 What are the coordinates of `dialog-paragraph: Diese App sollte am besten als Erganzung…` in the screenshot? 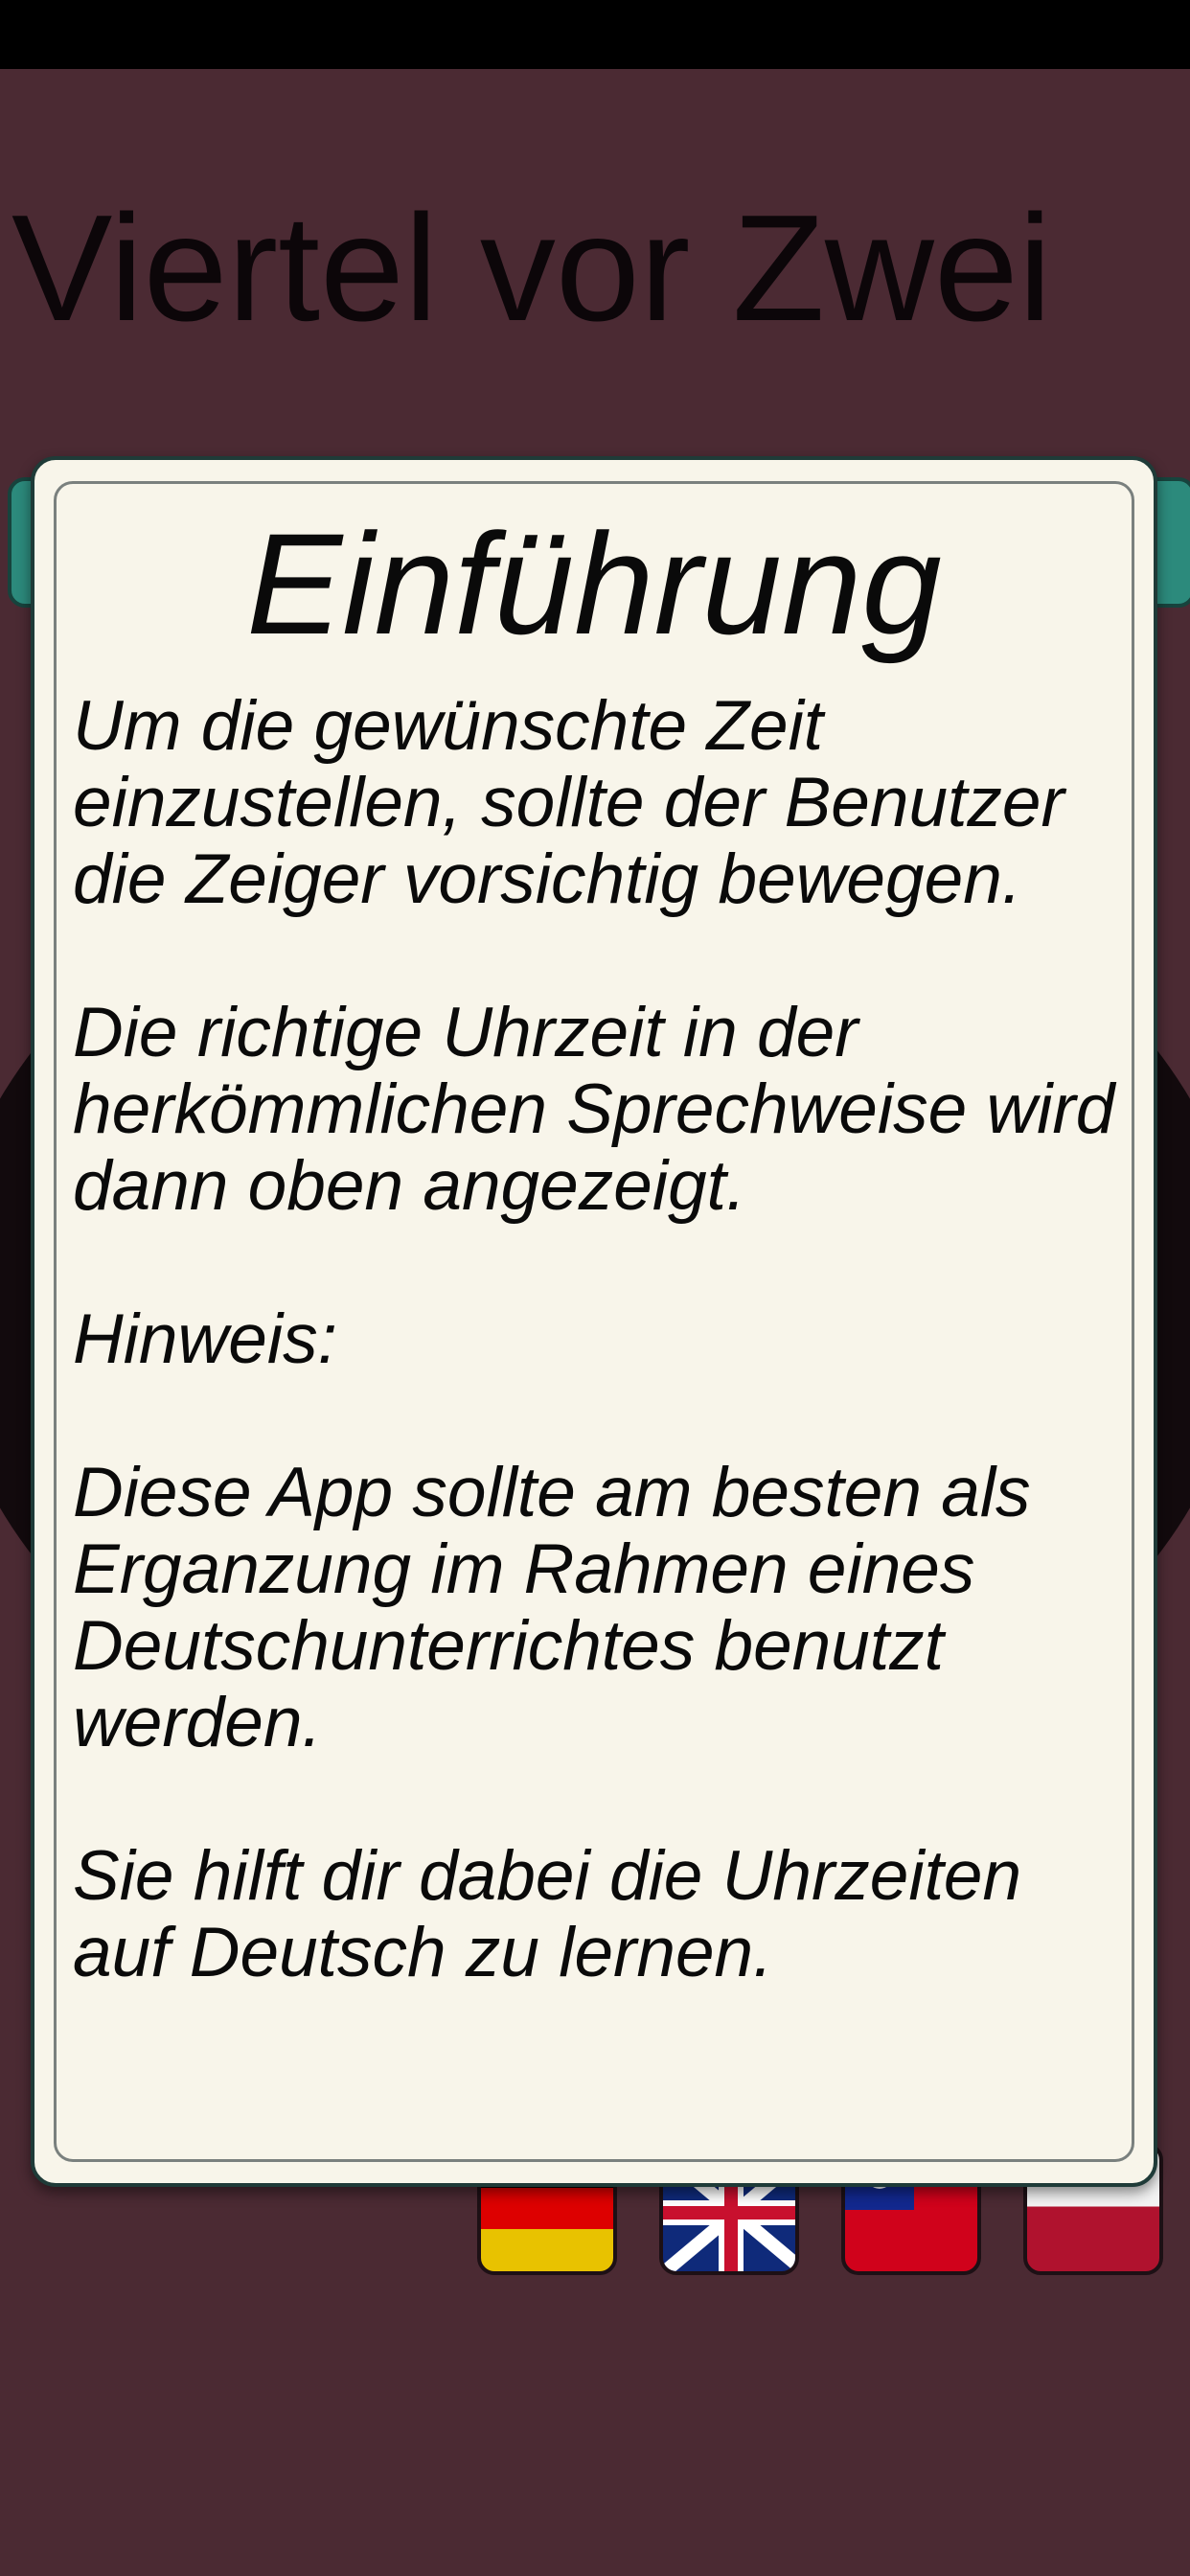 It's located at (552, 1607).